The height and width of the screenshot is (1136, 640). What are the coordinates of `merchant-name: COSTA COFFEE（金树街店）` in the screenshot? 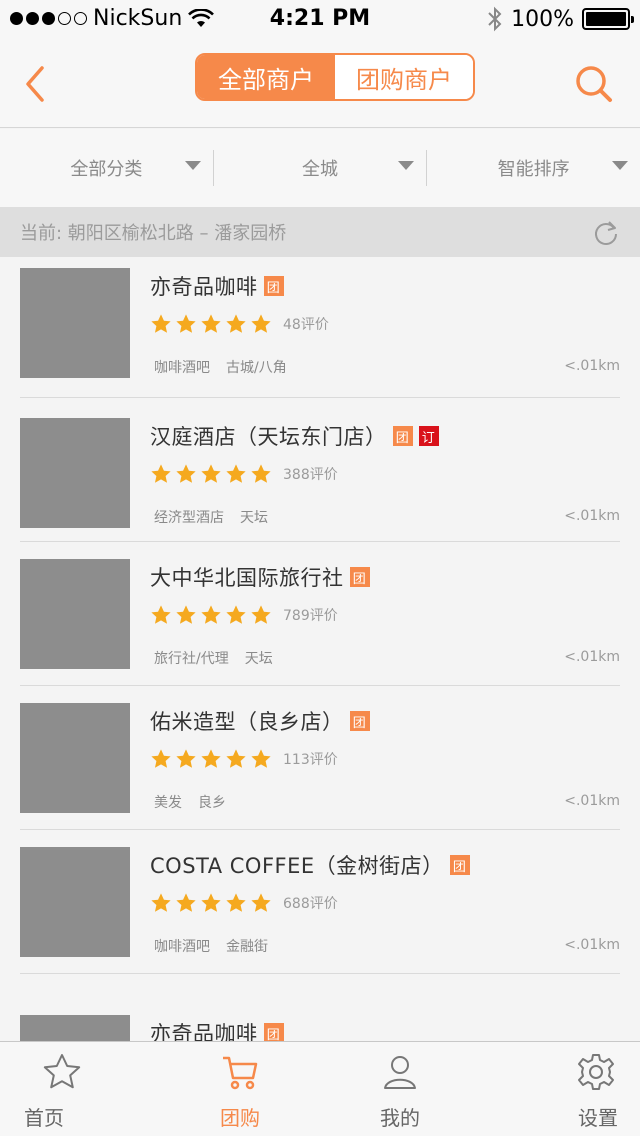 It's located at (297, 866).